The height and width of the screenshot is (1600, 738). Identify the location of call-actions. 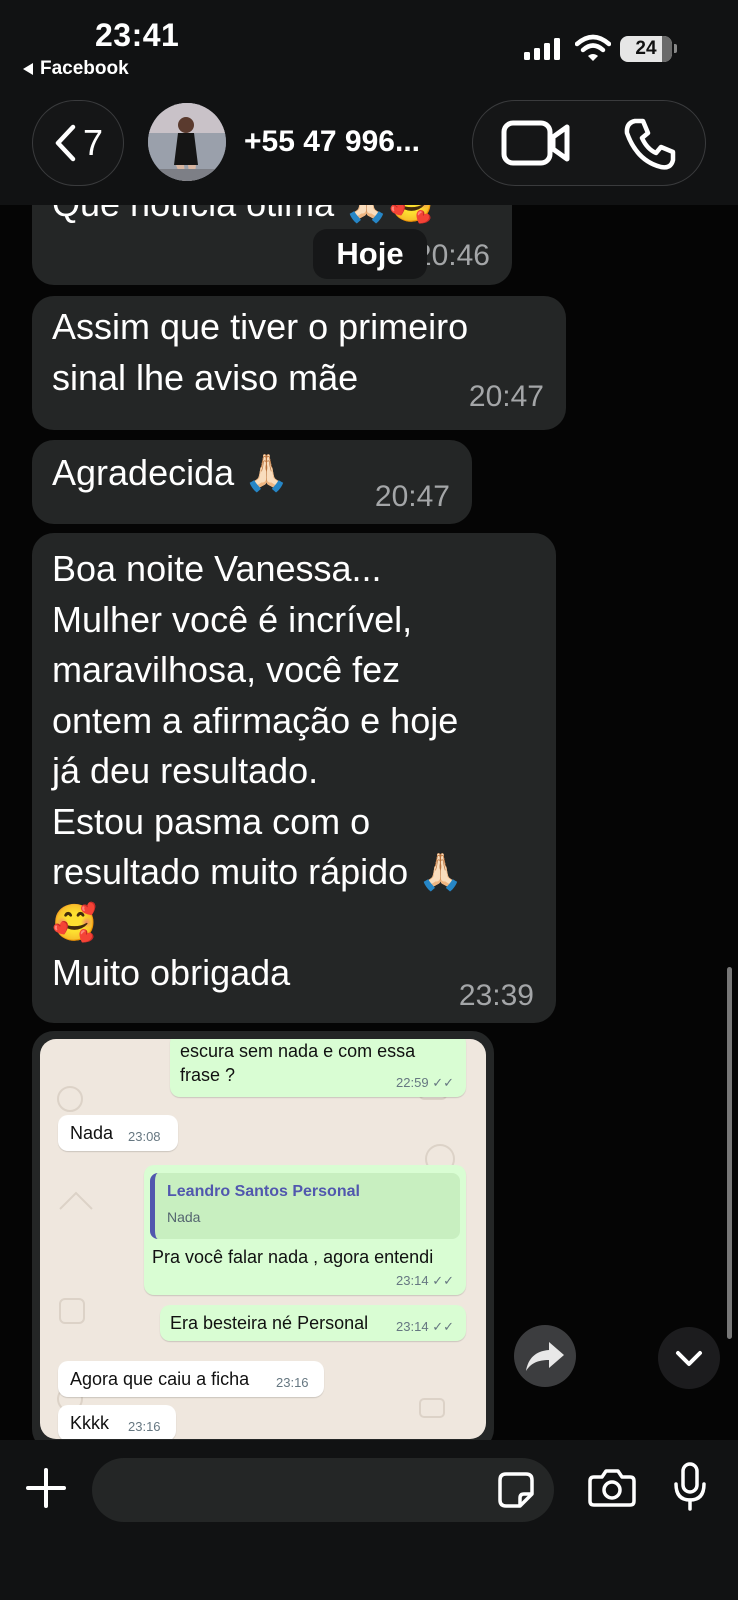
(589, 143).